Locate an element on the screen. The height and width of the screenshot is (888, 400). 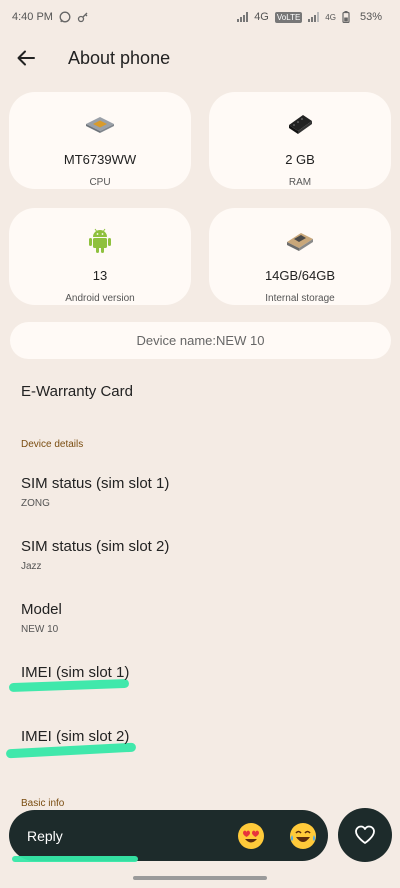
imei-slot-1-title: IMEI (sim slot 1) is located at coordinates (75, 672).